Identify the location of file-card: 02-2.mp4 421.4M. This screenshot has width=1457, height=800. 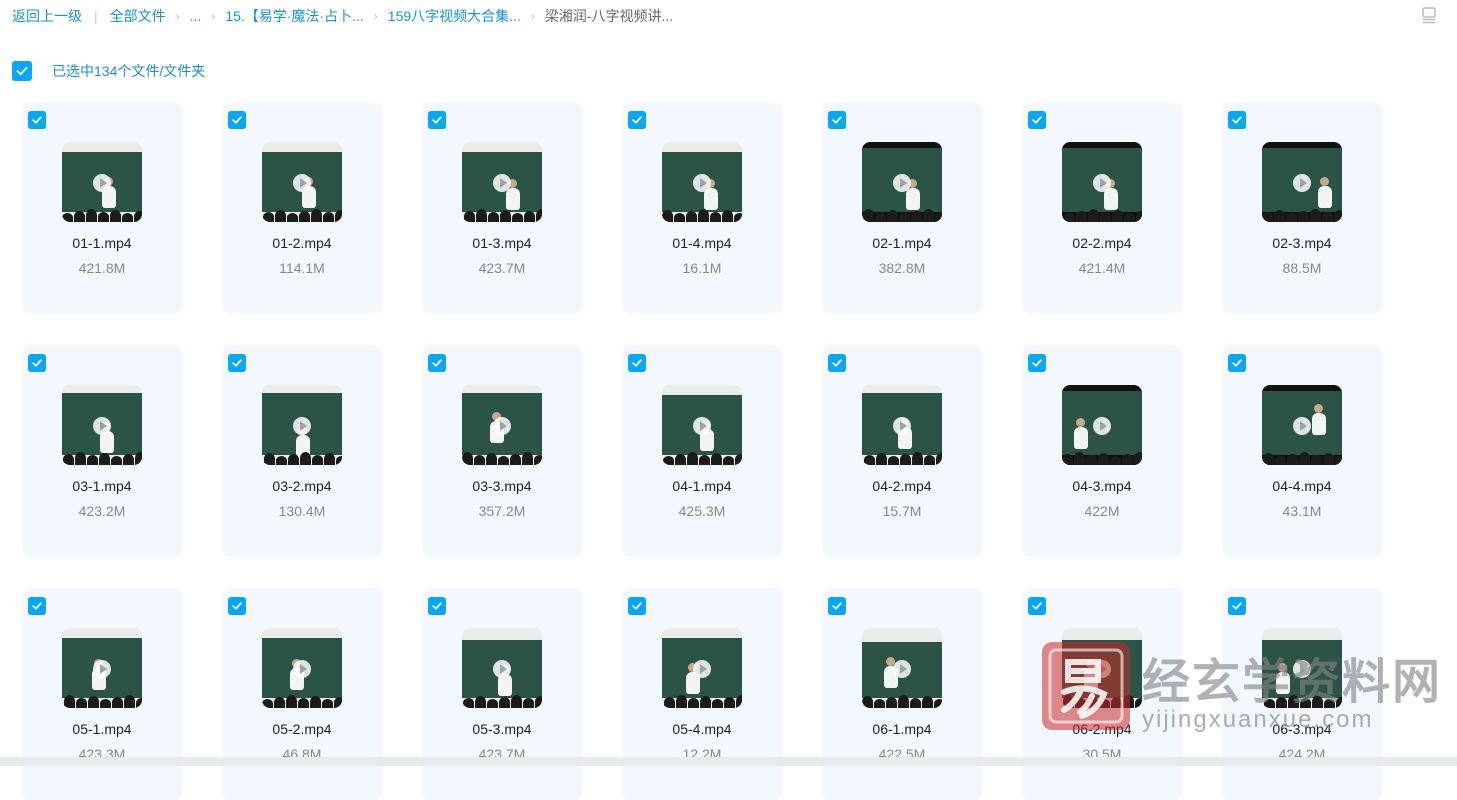
(1102, 208).